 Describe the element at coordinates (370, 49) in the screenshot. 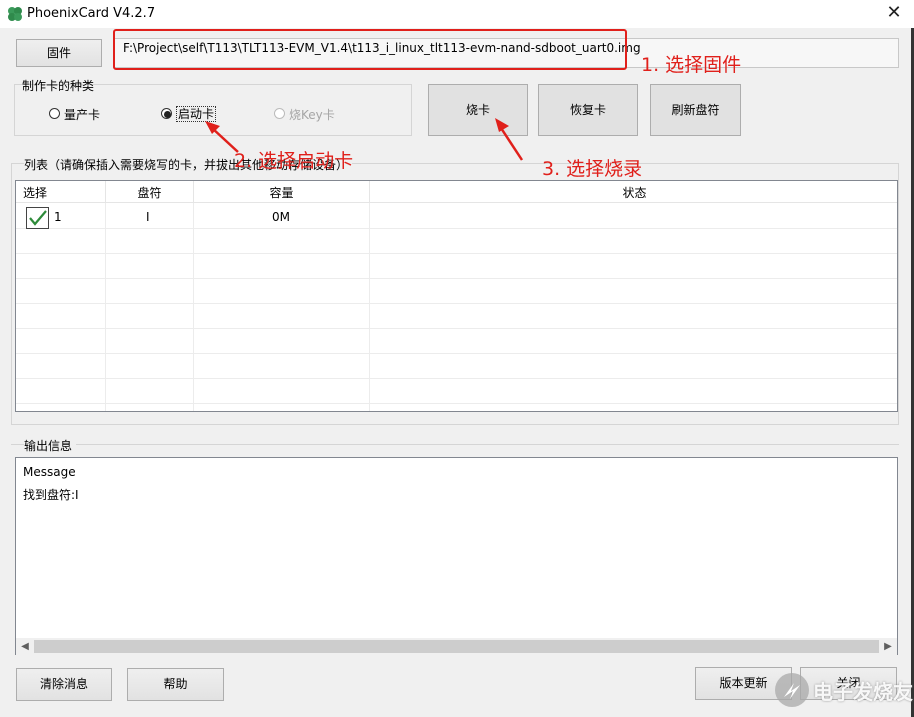

I see `annotation-highlight-box` at that location.